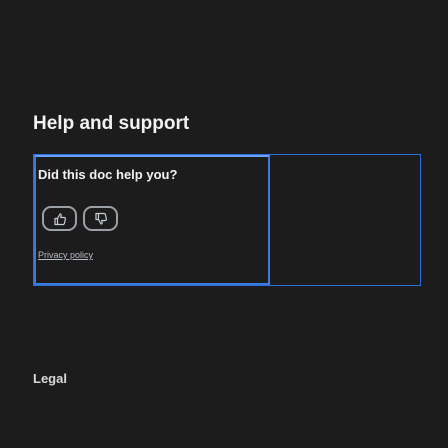 The image size is (448, 448). I want to click on feedback-question: Did this doc help you?, so click(108, 174).